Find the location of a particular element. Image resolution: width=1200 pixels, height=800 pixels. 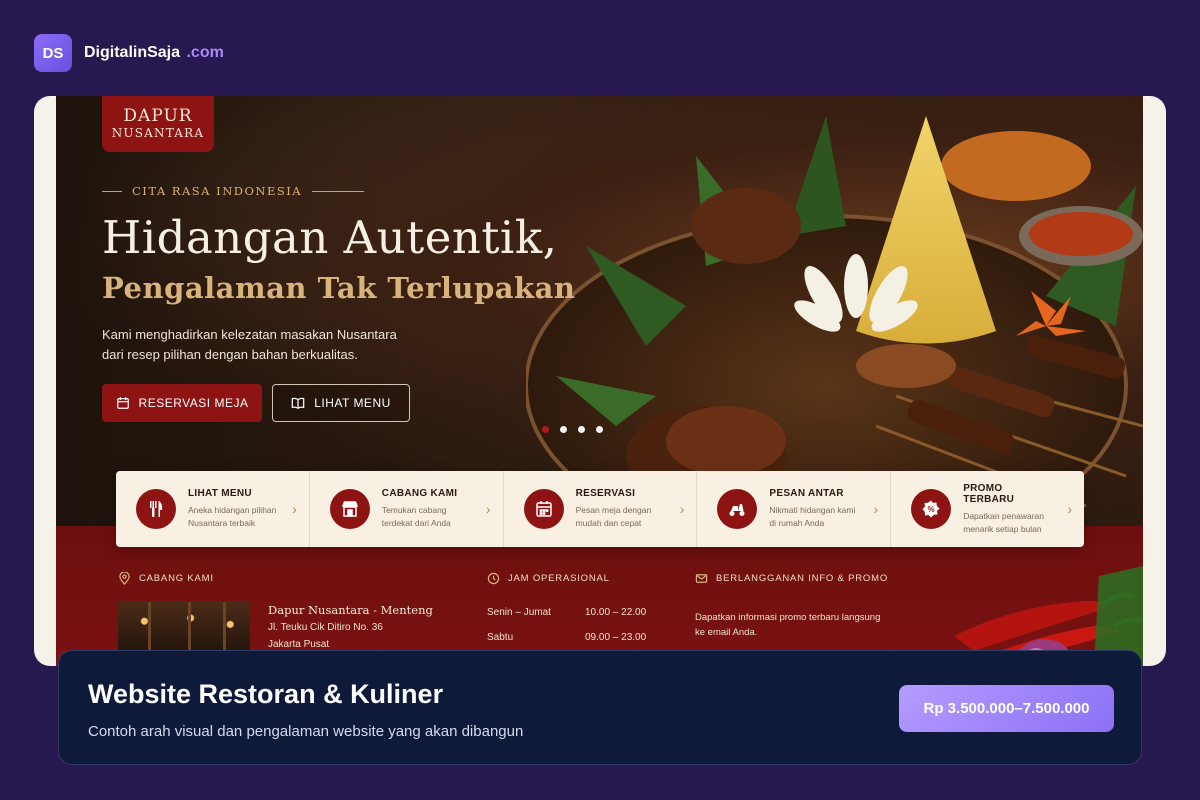

scooter-icon is located at coordinates (737, 509).